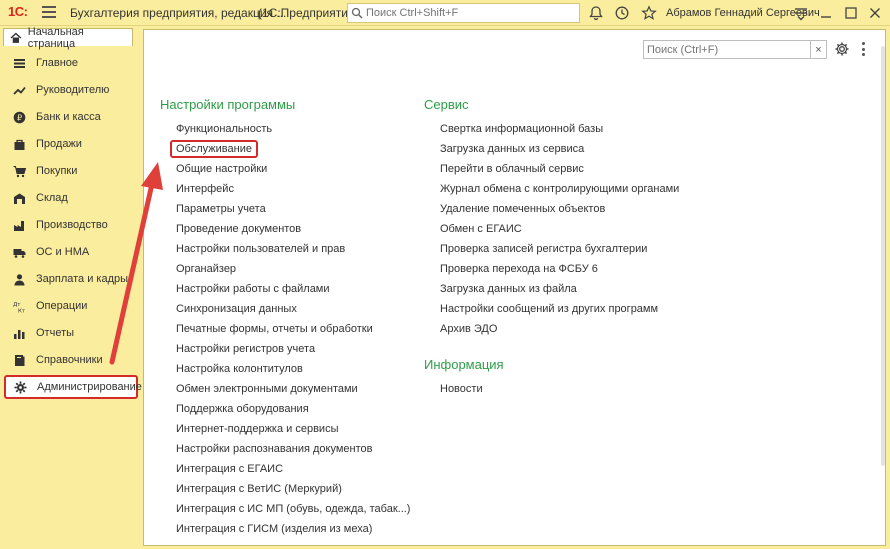  Describe the element at coordinates (19, 360) in the screenshot. I see `book-icon` at that location.